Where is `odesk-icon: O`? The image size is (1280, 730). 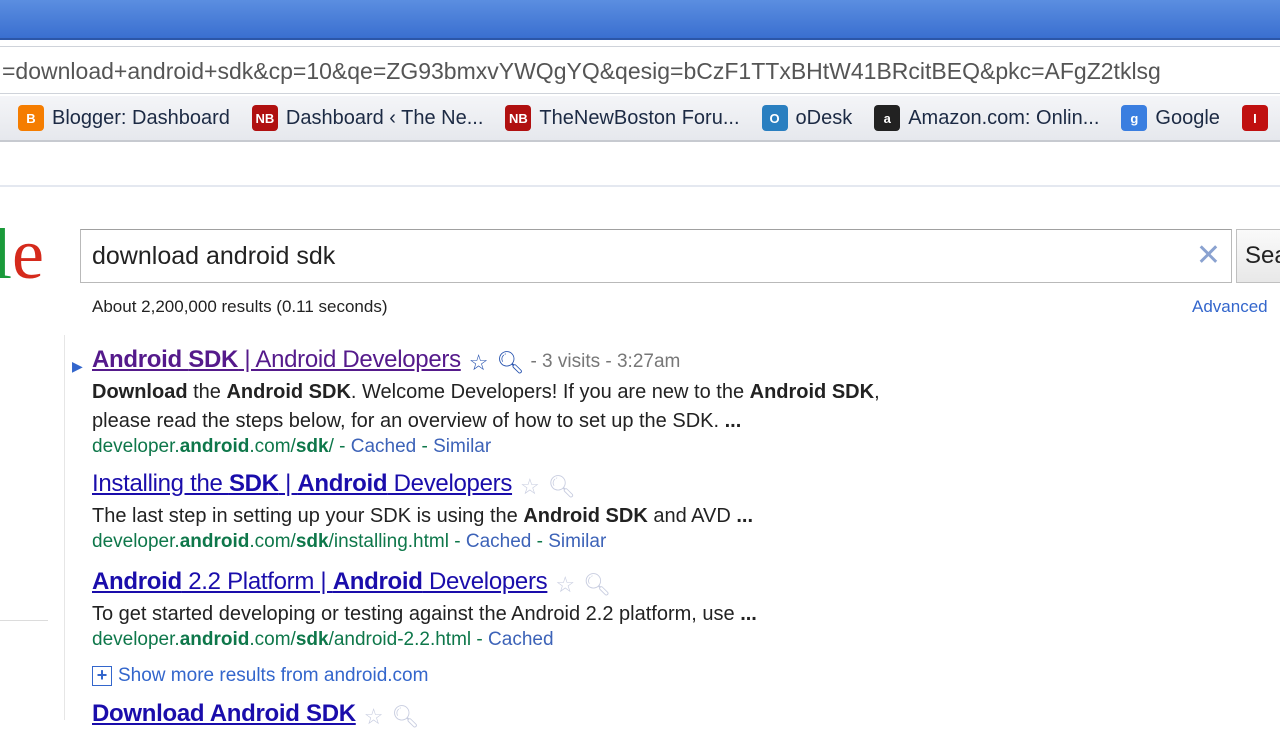
odesk-icon: O is located at coordinates (774, 118).